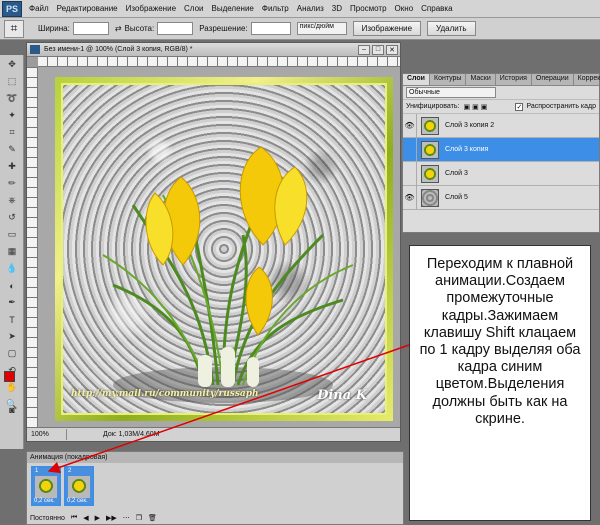 The width and height of the screenshot is (600, 525). I want to click on first-frame-icon: ⏮, so click(74, 518).